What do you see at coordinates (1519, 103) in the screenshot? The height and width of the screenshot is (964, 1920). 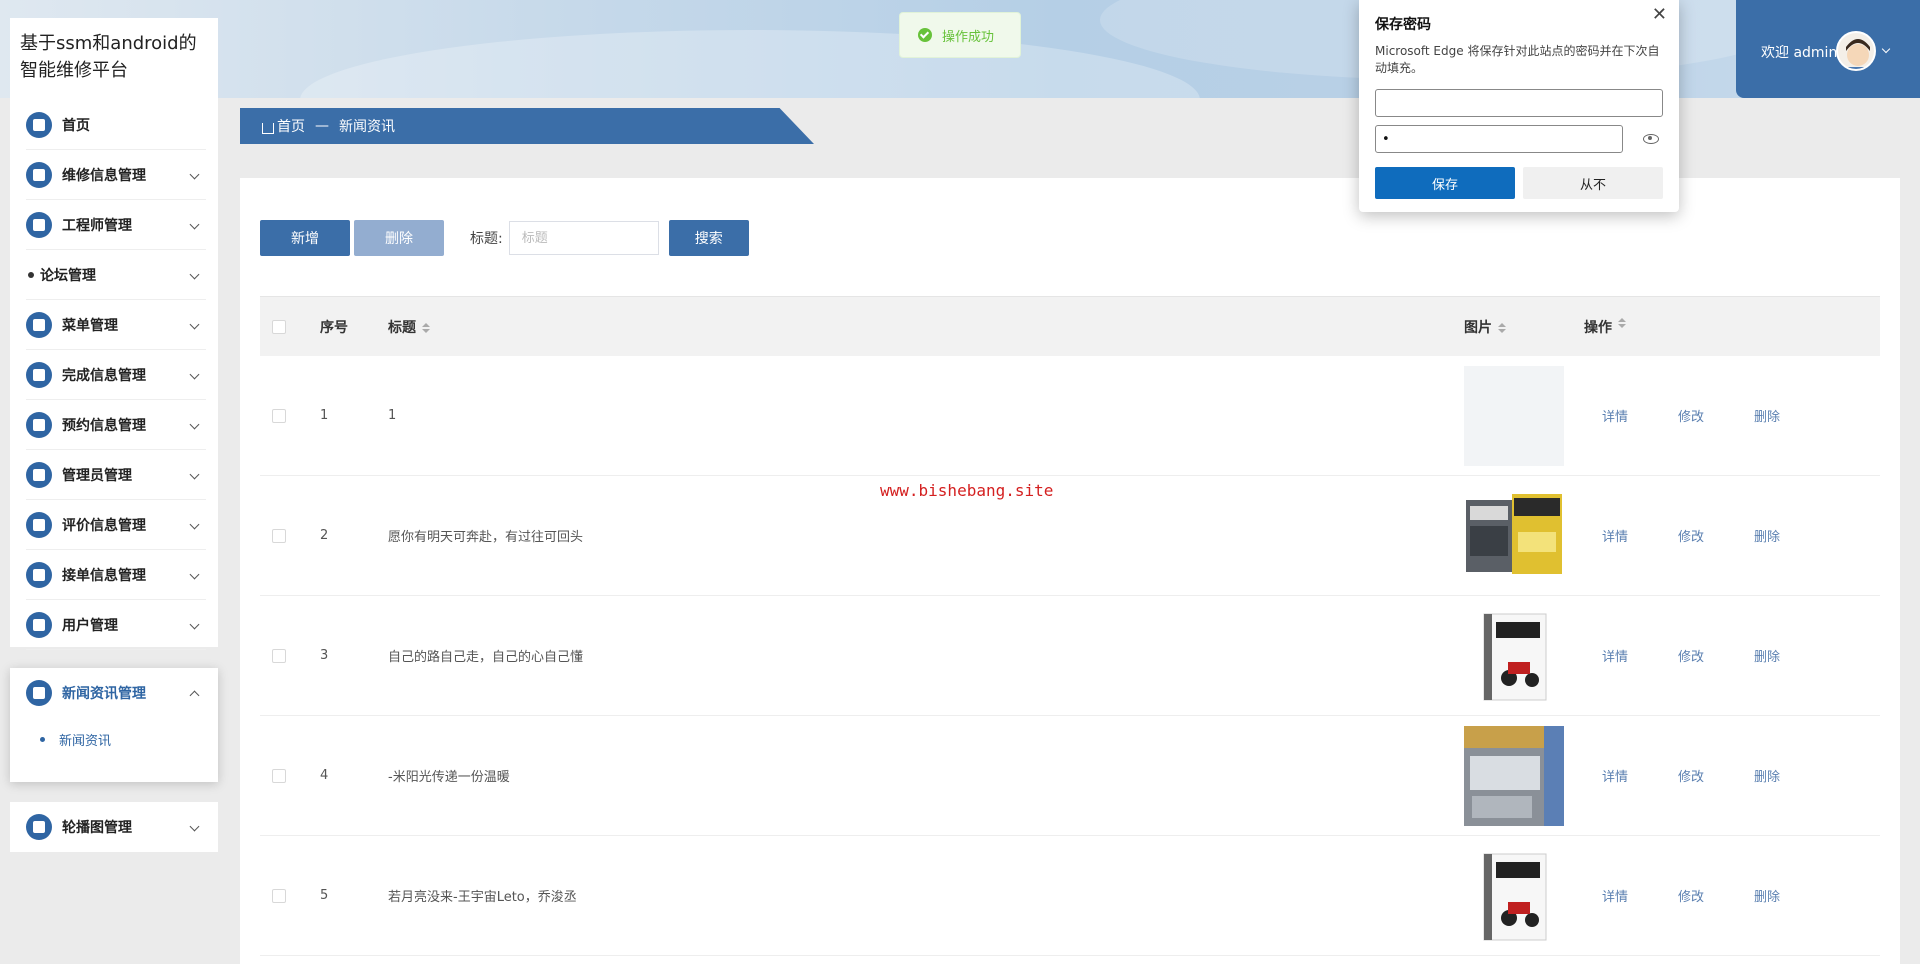 I see `username-field` at bounding box center [1519, 103].